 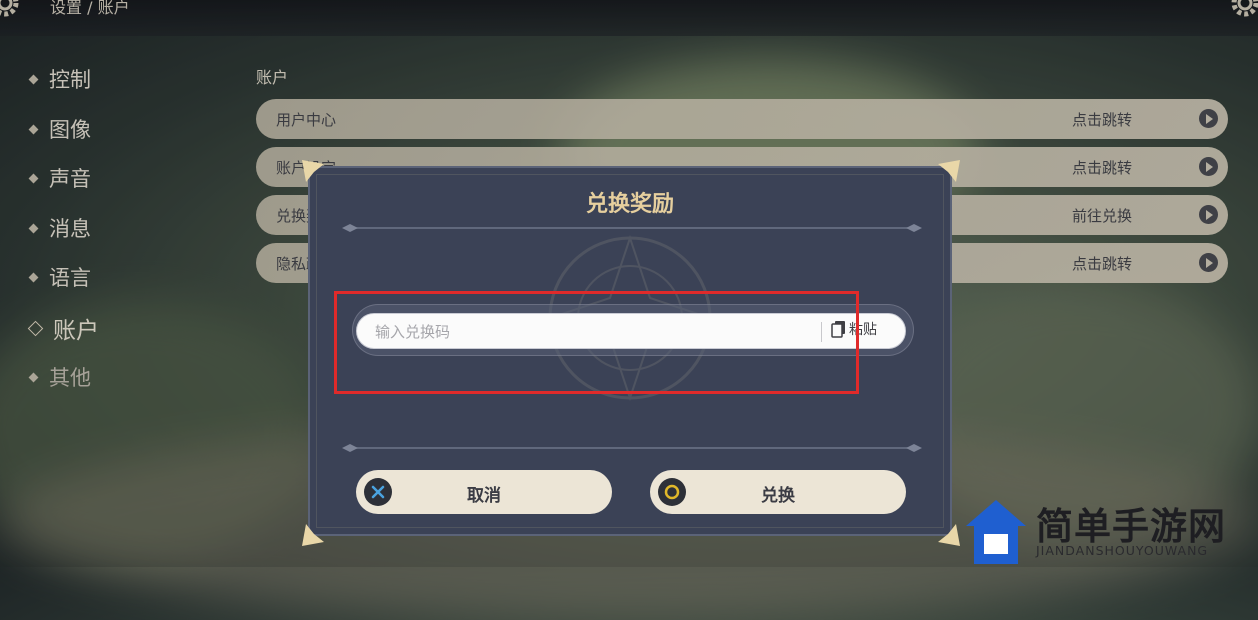 I want to click on watermark-subtitle: JIANDANSHOUYOUWANG, so click(x=1122, y=550).